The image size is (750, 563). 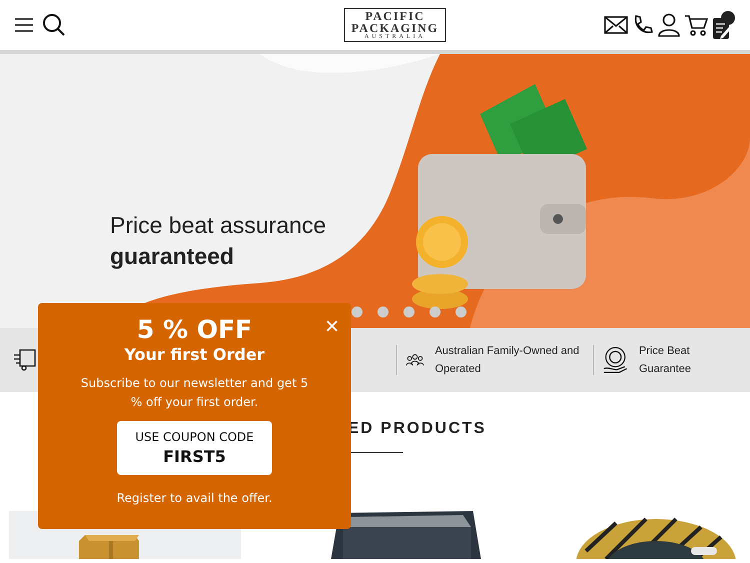 I want to click on notepad-icon, so click(x=724, y=25).